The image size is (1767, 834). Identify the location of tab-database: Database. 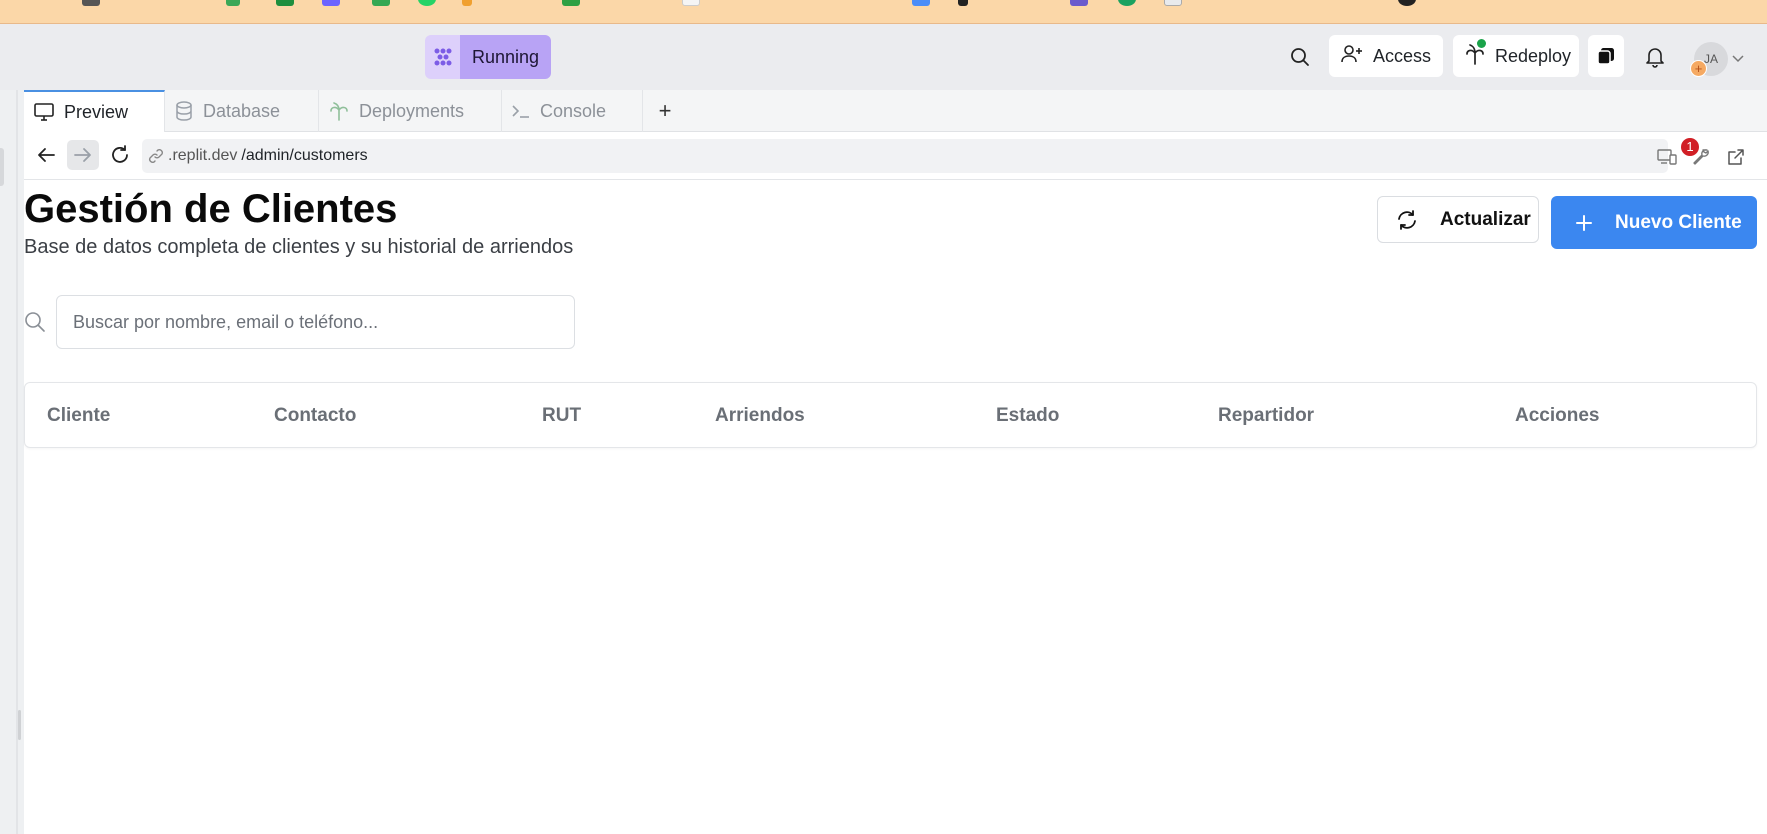
(242, 111).